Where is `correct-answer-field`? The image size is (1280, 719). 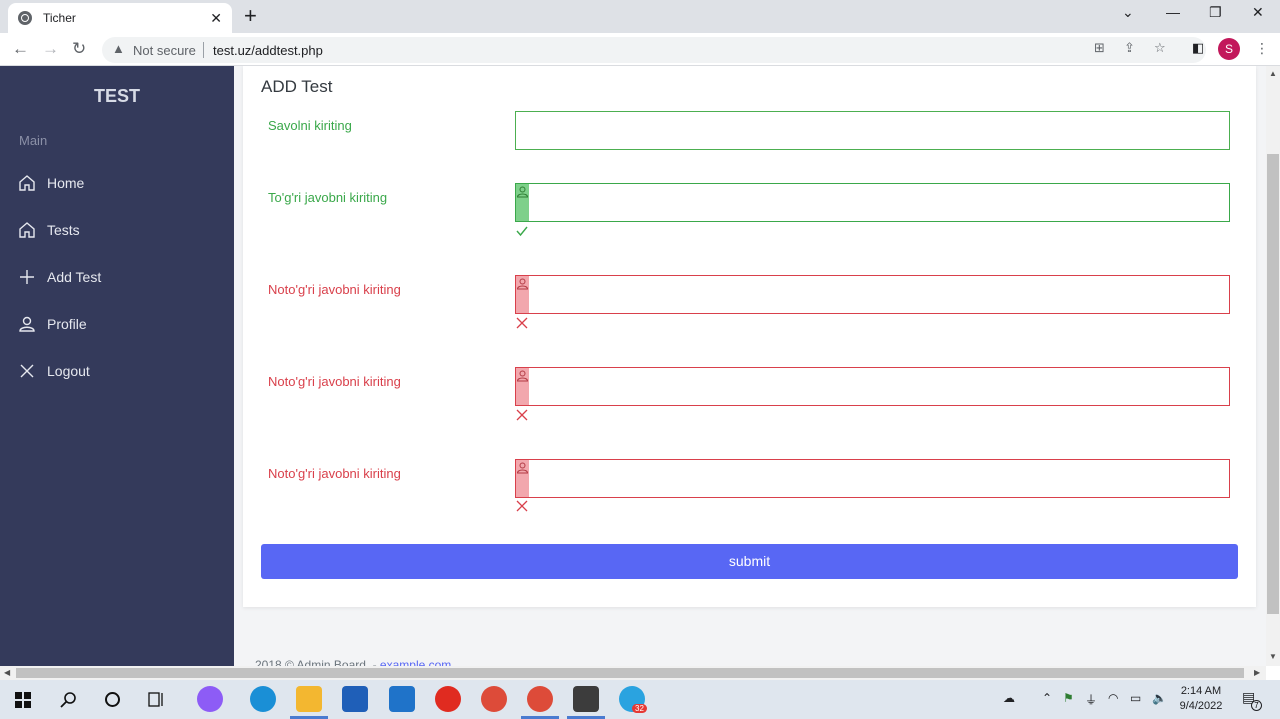
correct-answer-field is located at coordinates (872, 202).